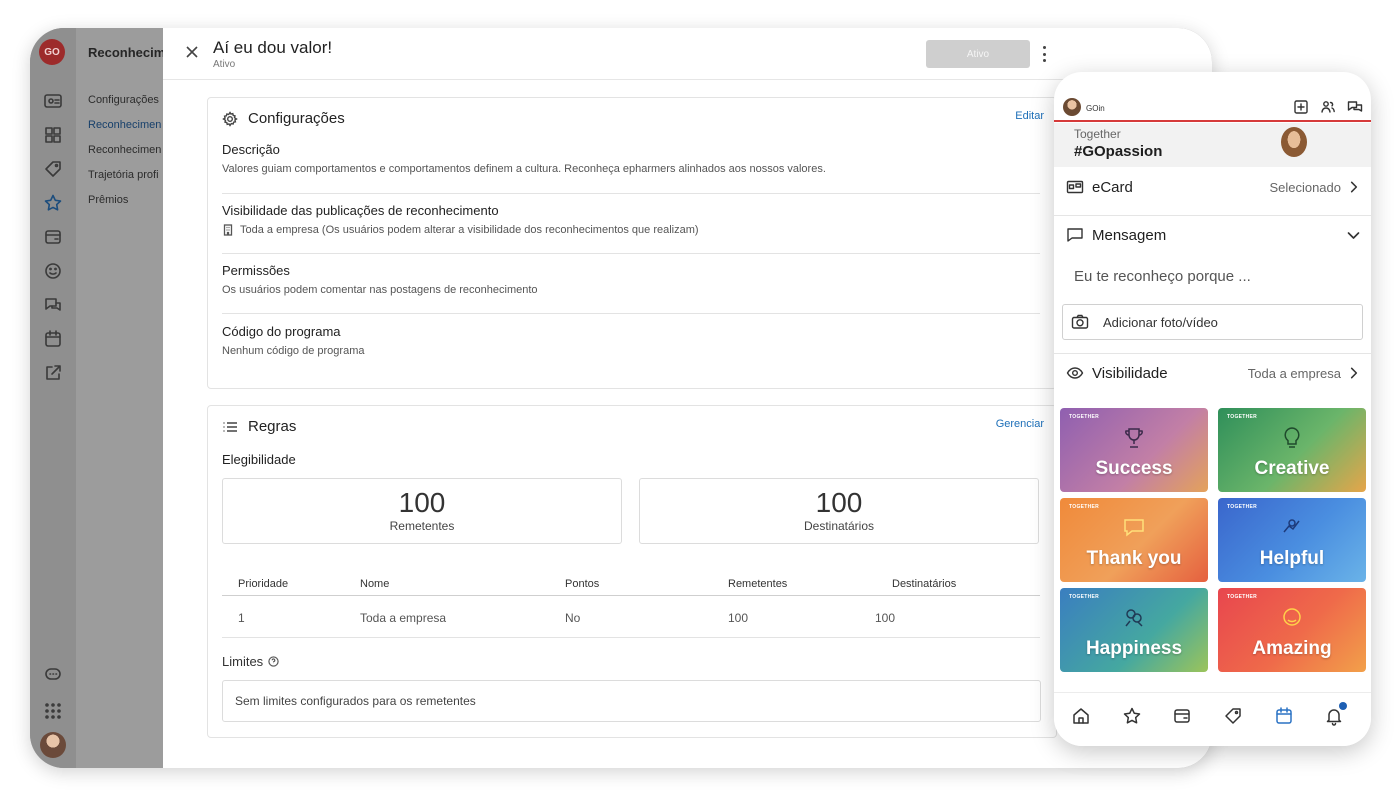  What do you see at coordinates (1080, 321) in the screenshot?
I see `camera-icon` at bounding box center [1080, 321].